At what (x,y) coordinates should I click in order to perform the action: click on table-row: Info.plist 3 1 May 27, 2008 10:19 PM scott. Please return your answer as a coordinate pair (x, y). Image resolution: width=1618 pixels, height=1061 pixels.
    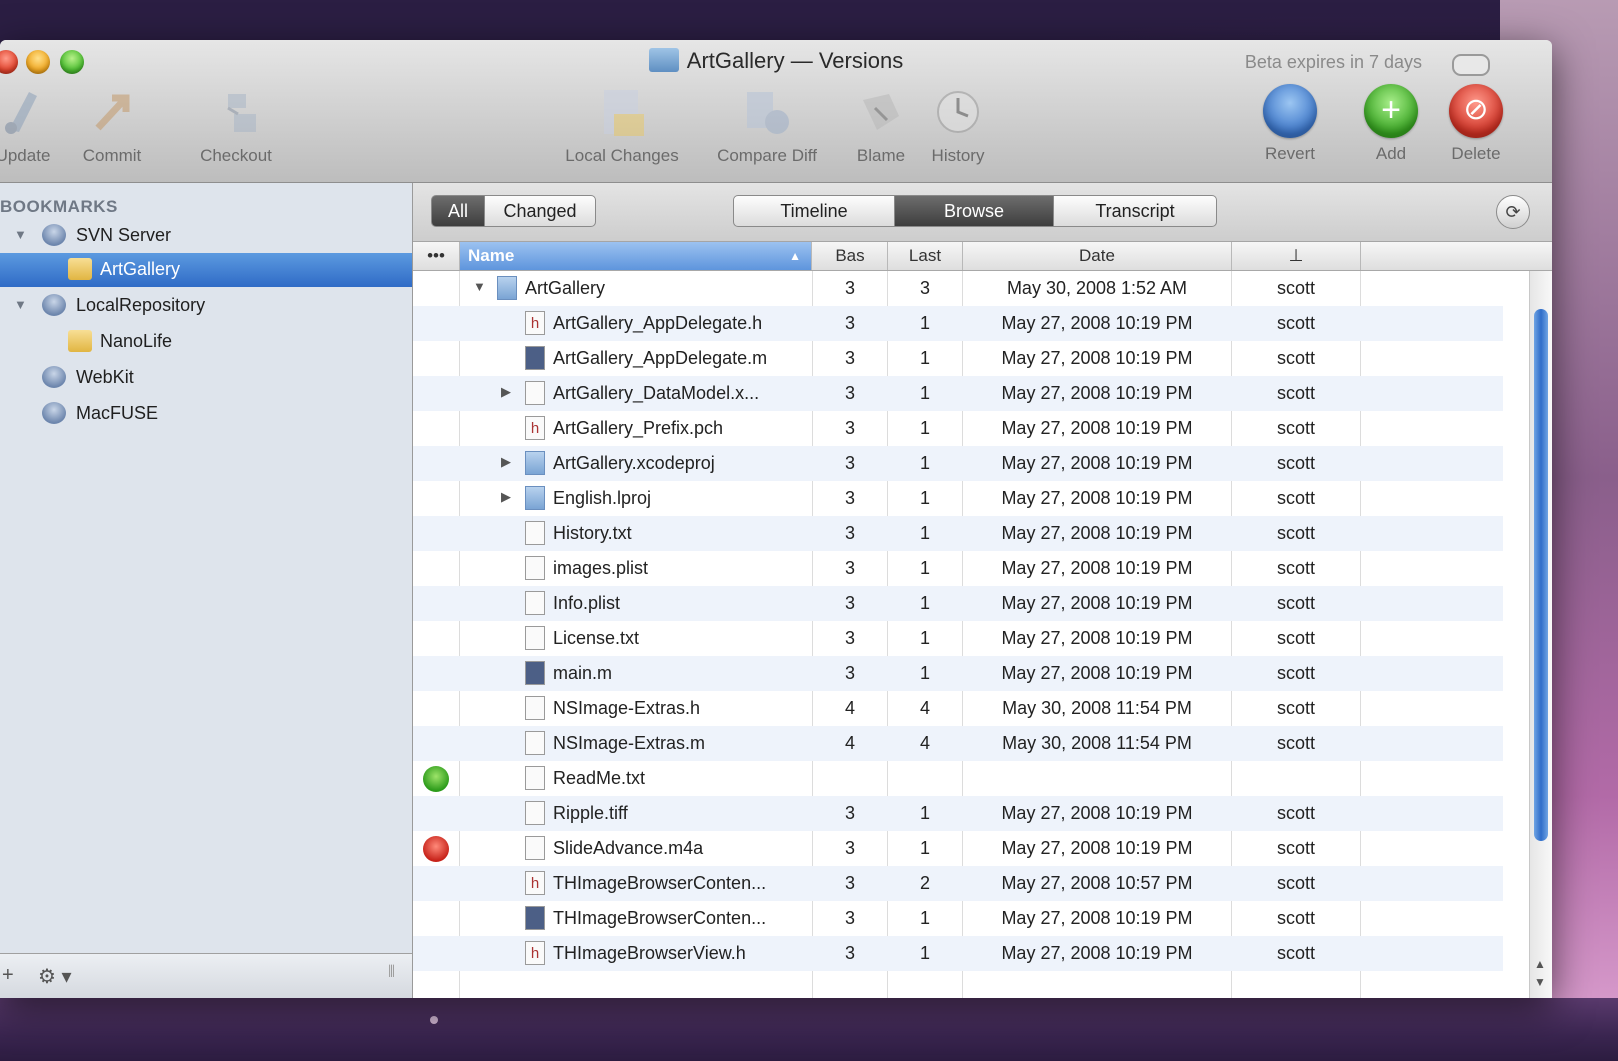
    Looking at the image, I should click on (958, 603).